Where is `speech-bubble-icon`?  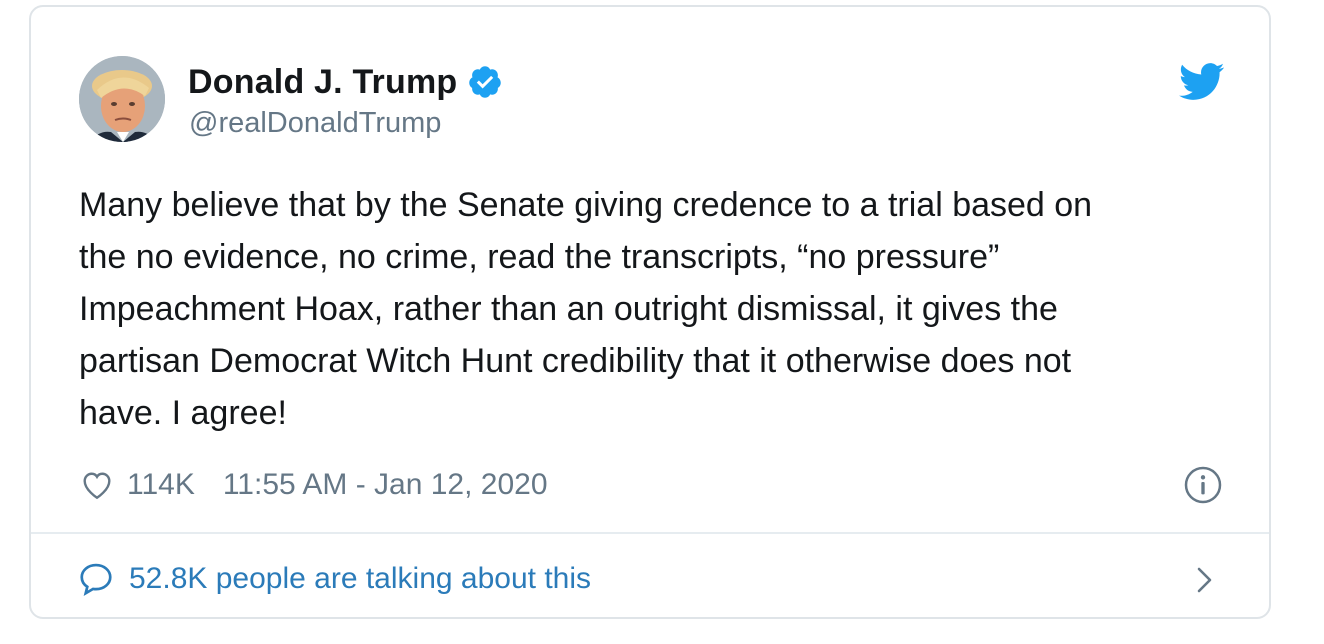
speech-bubble-icon is located at coordinates (96, 579).